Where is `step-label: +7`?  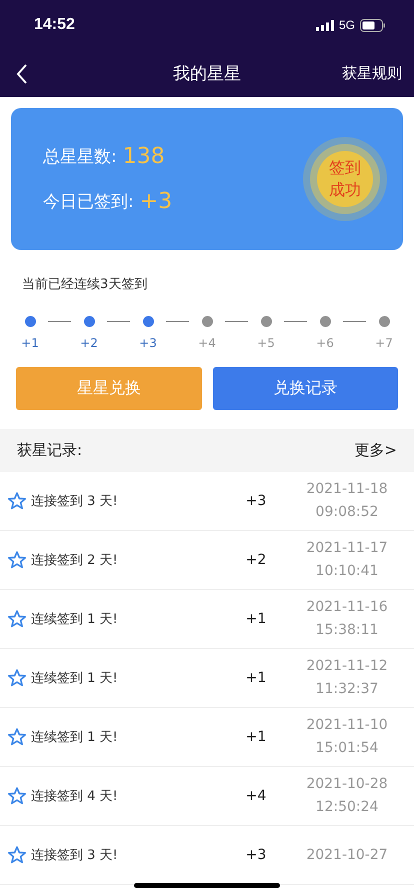 step-label: +7 is located at coordinates (384, 343).